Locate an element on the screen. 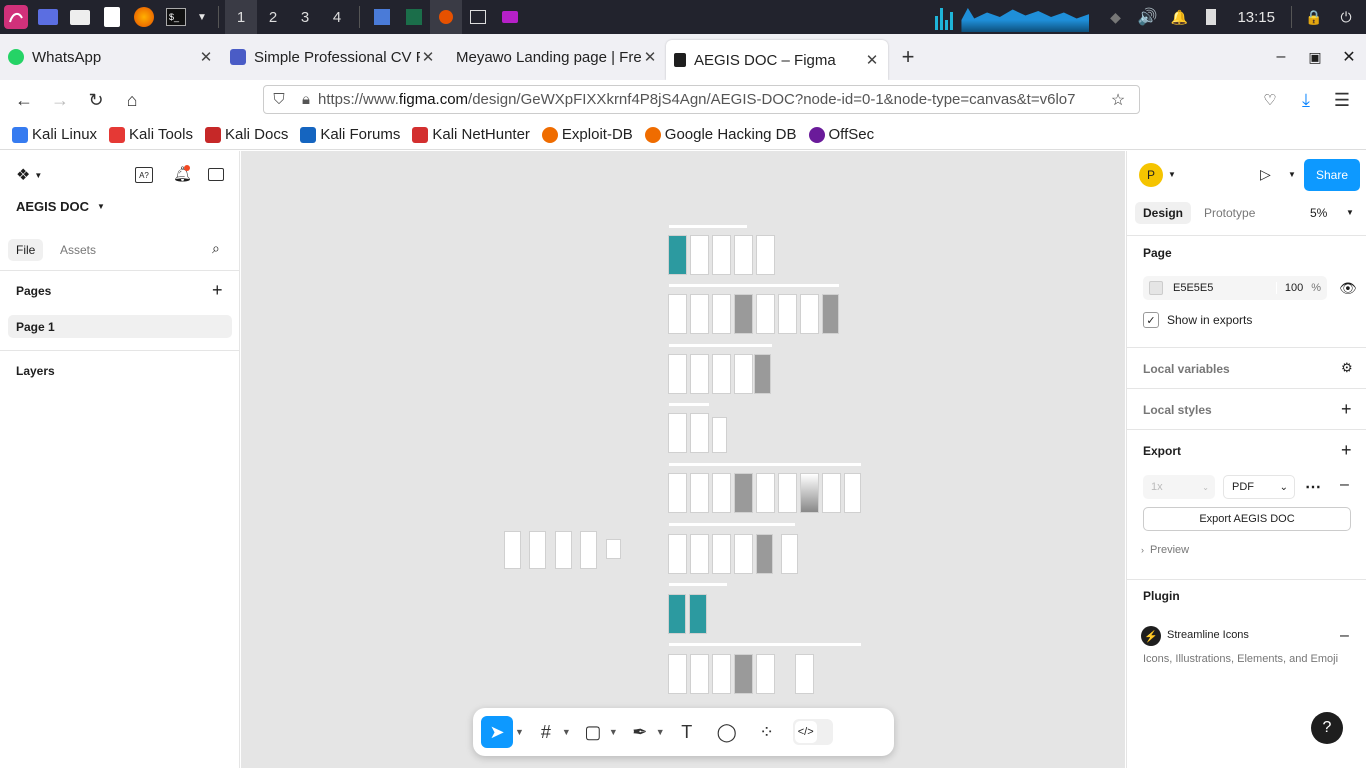  shield-icon: ⛉ is located at coordinates (279, 99).